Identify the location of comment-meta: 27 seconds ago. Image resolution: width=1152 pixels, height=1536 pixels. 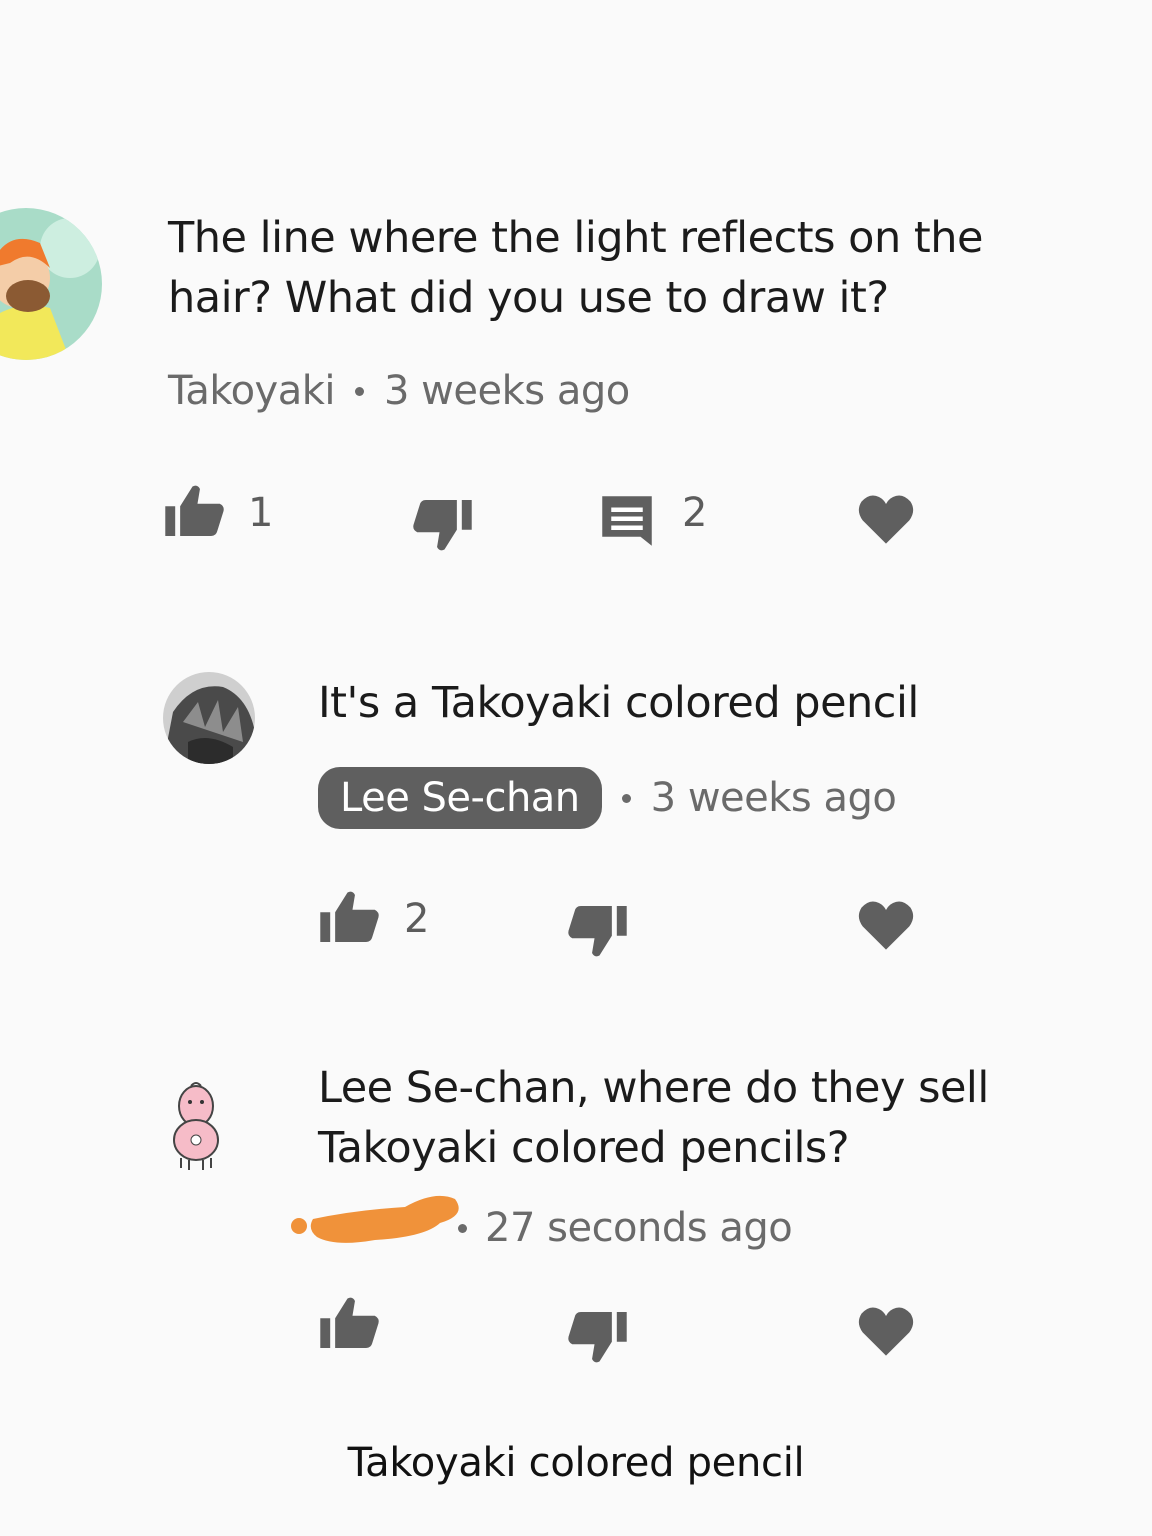
(619, 1228).